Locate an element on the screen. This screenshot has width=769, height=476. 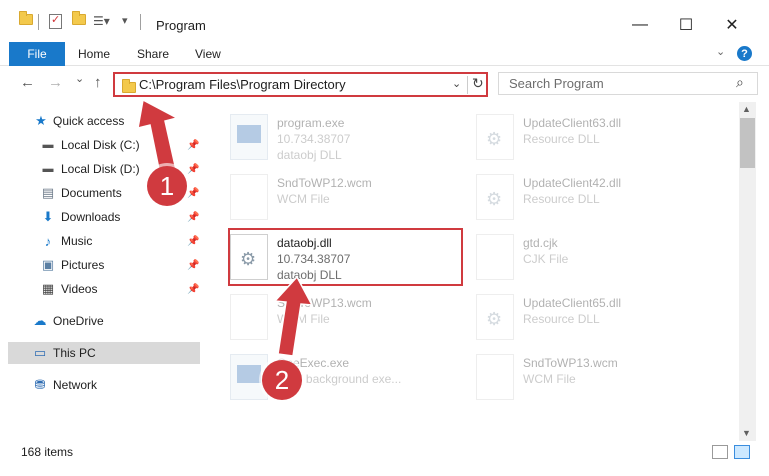
annotation-arrows is located at coordinates (225, 227).